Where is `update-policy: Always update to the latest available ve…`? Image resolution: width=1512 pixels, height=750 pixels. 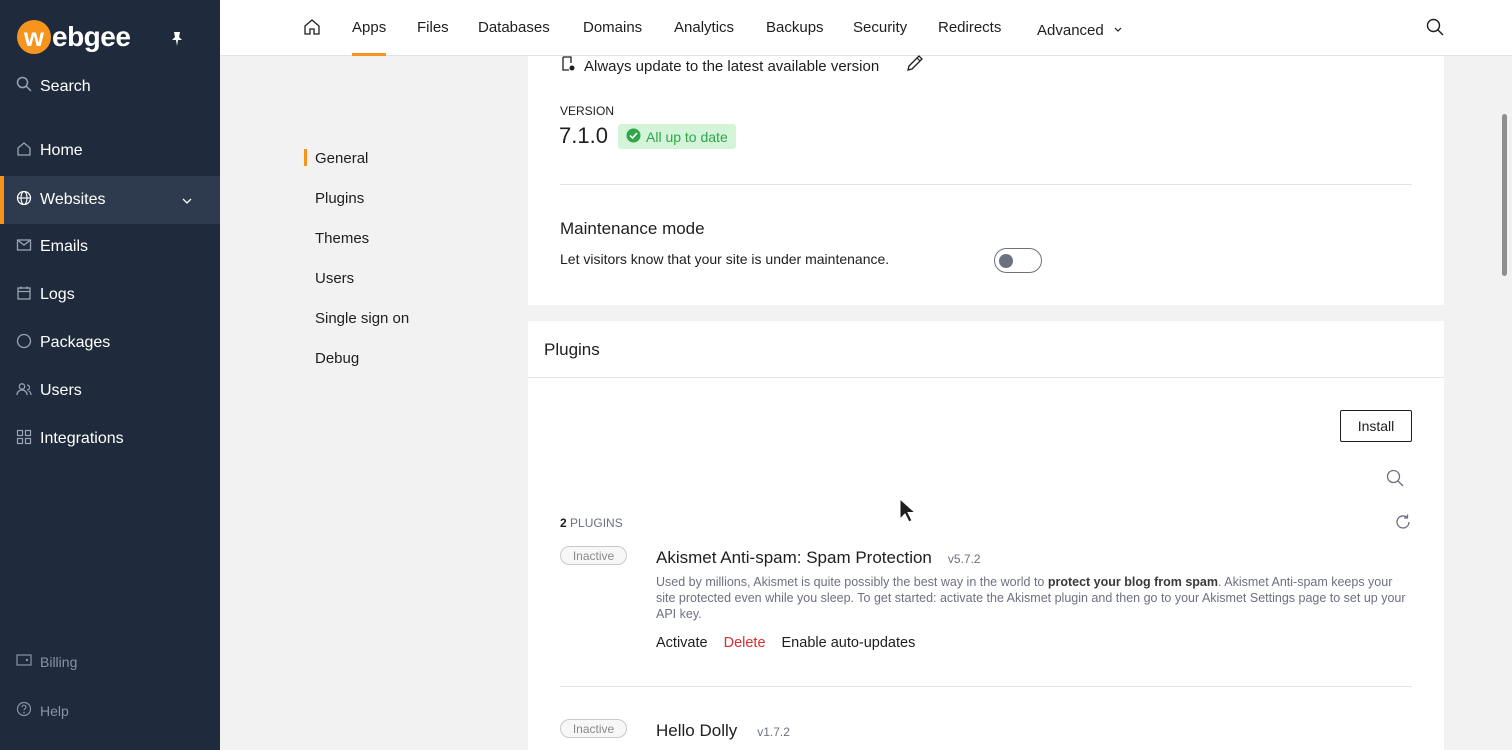
update-policy: Always update to the latest available ve… is located at coordinates (719, 66).